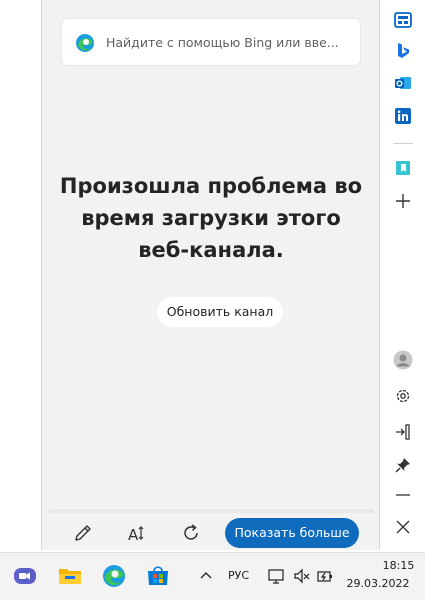 The image size is (425, 600). What do you see at coordinates (403, 432) in the screenshot?
I see `dock-icon` at bounding box center [403, 432].